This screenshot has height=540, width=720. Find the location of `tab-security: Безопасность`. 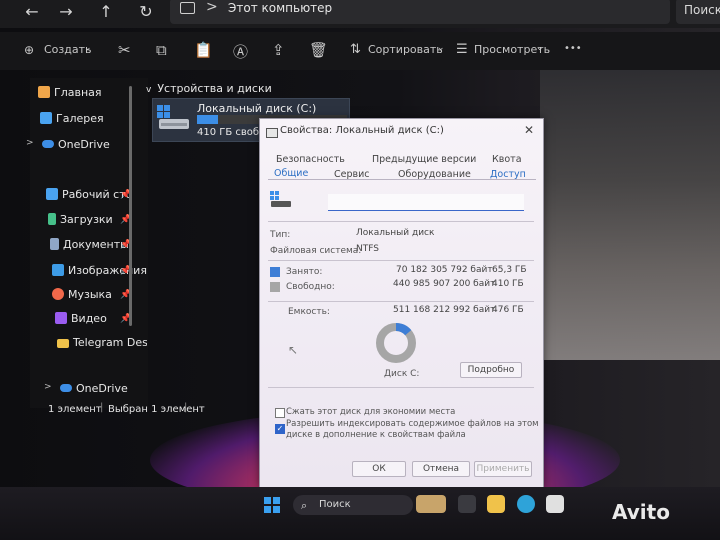

tab-security: Безопасность is located at coordinates (310, 159).